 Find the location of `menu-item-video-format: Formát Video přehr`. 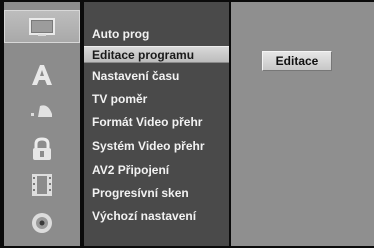

menu-item-video-format: Formát Video přehr is located at coordinates (156, 122).